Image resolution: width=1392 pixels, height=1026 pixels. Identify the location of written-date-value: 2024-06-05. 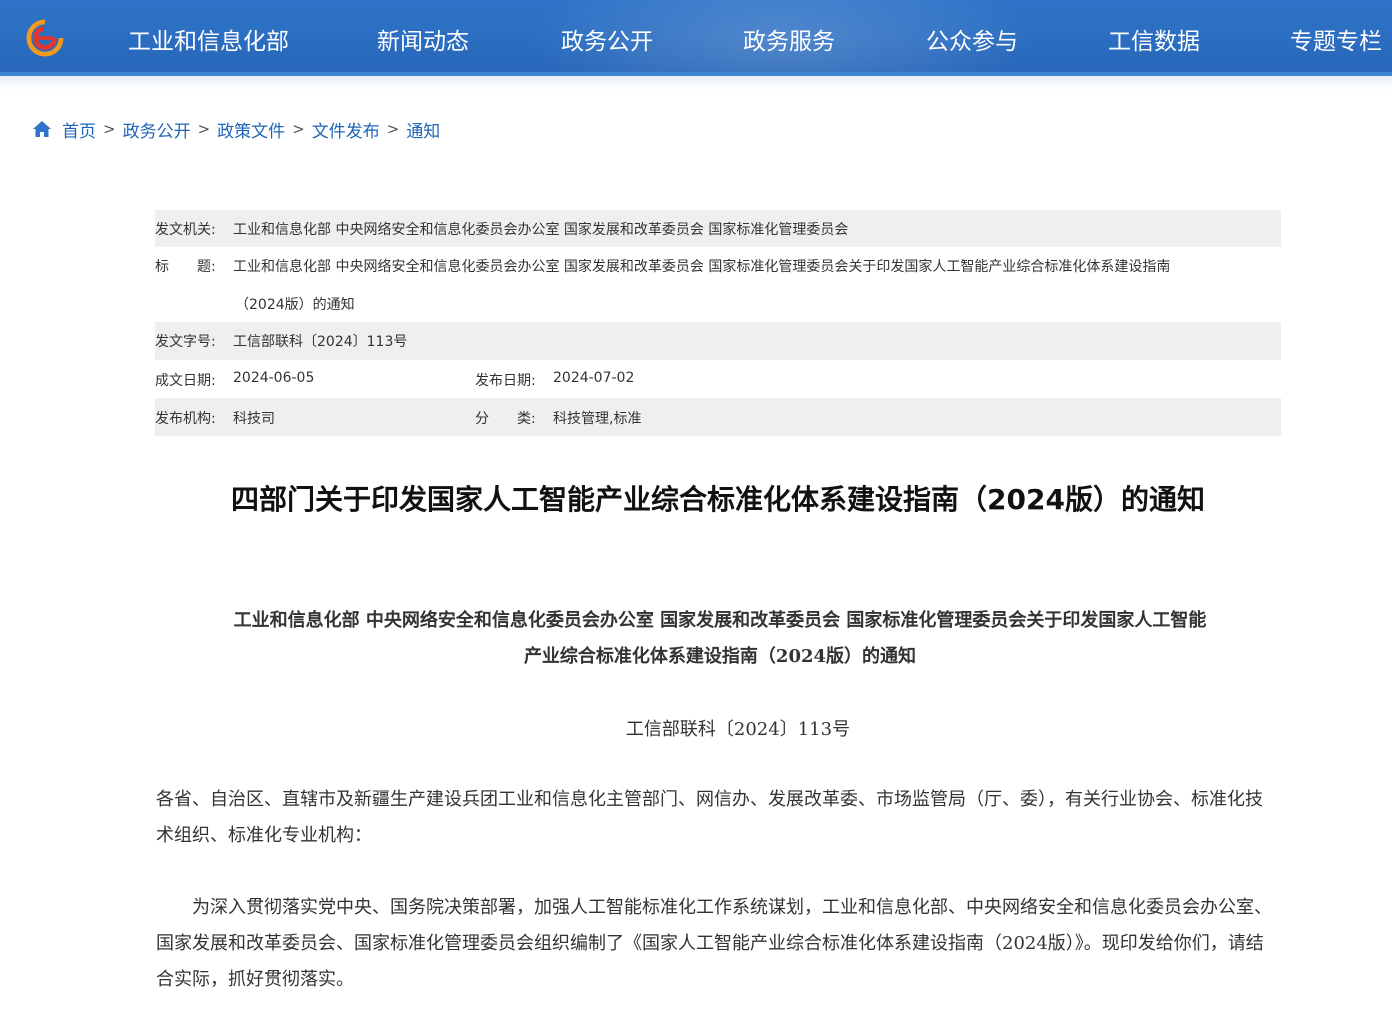
(274, 378).